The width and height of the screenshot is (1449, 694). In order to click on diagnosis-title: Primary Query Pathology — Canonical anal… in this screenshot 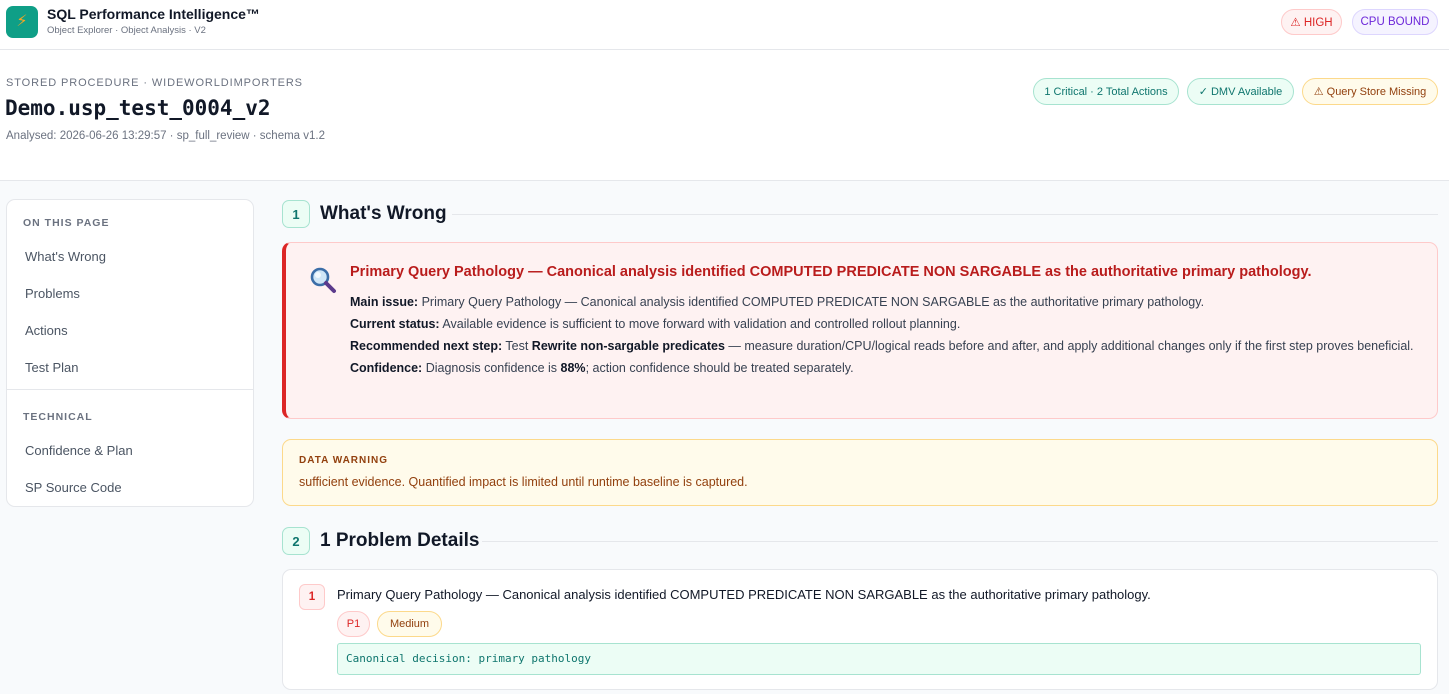, I will do `click(831, 272)`.